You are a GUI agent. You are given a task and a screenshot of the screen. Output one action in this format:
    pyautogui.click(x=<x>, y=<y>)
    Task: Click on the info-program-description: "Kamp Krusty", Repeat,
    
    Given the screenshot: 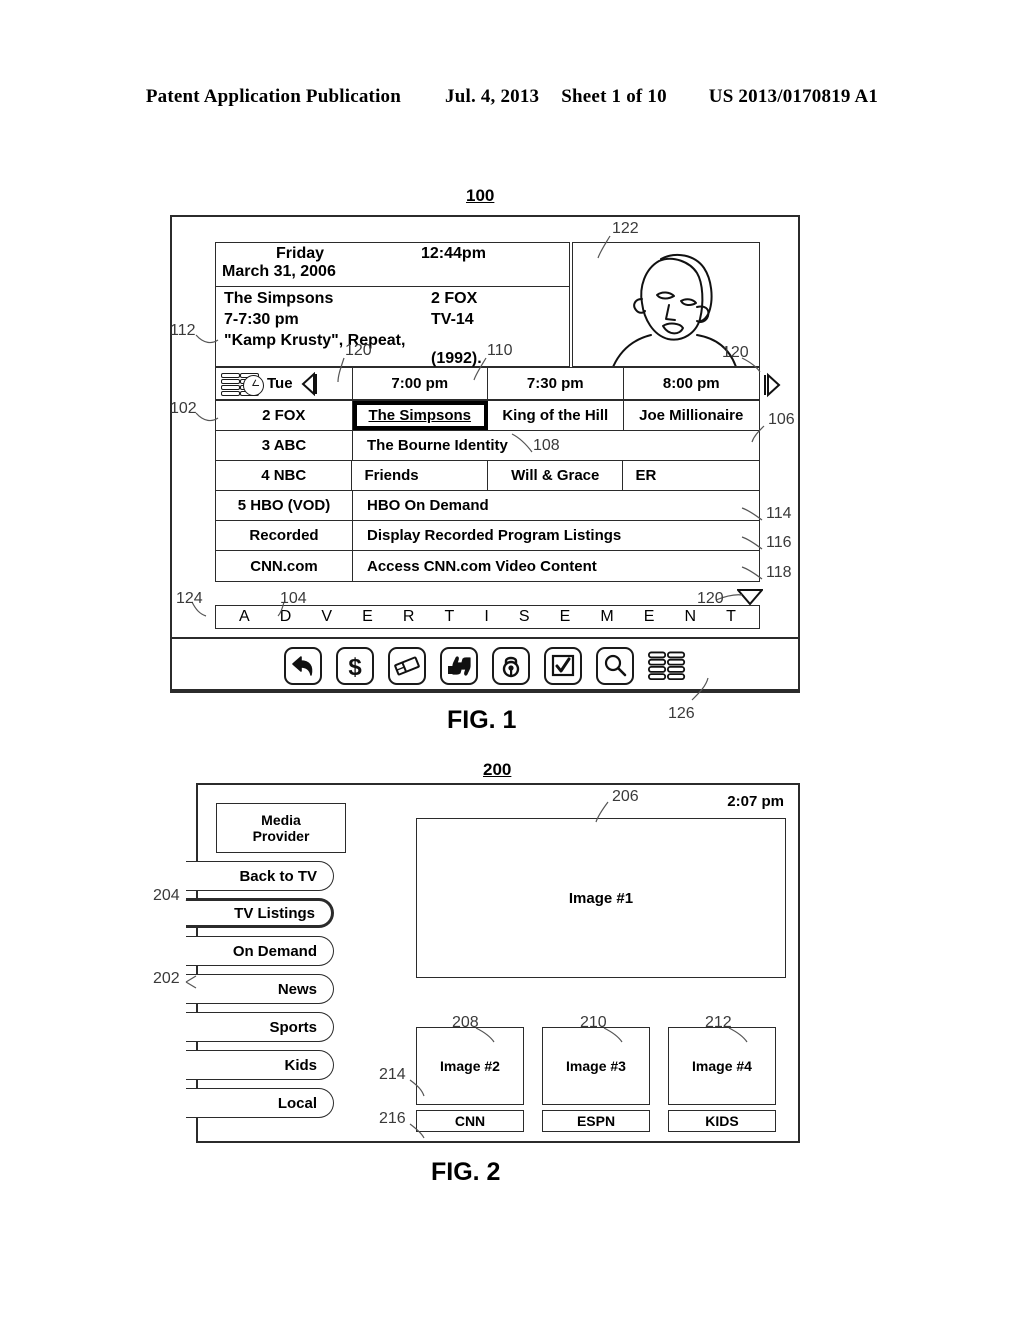 What is the action you would take?
    pyautogui.click(x=315, y=340)
    